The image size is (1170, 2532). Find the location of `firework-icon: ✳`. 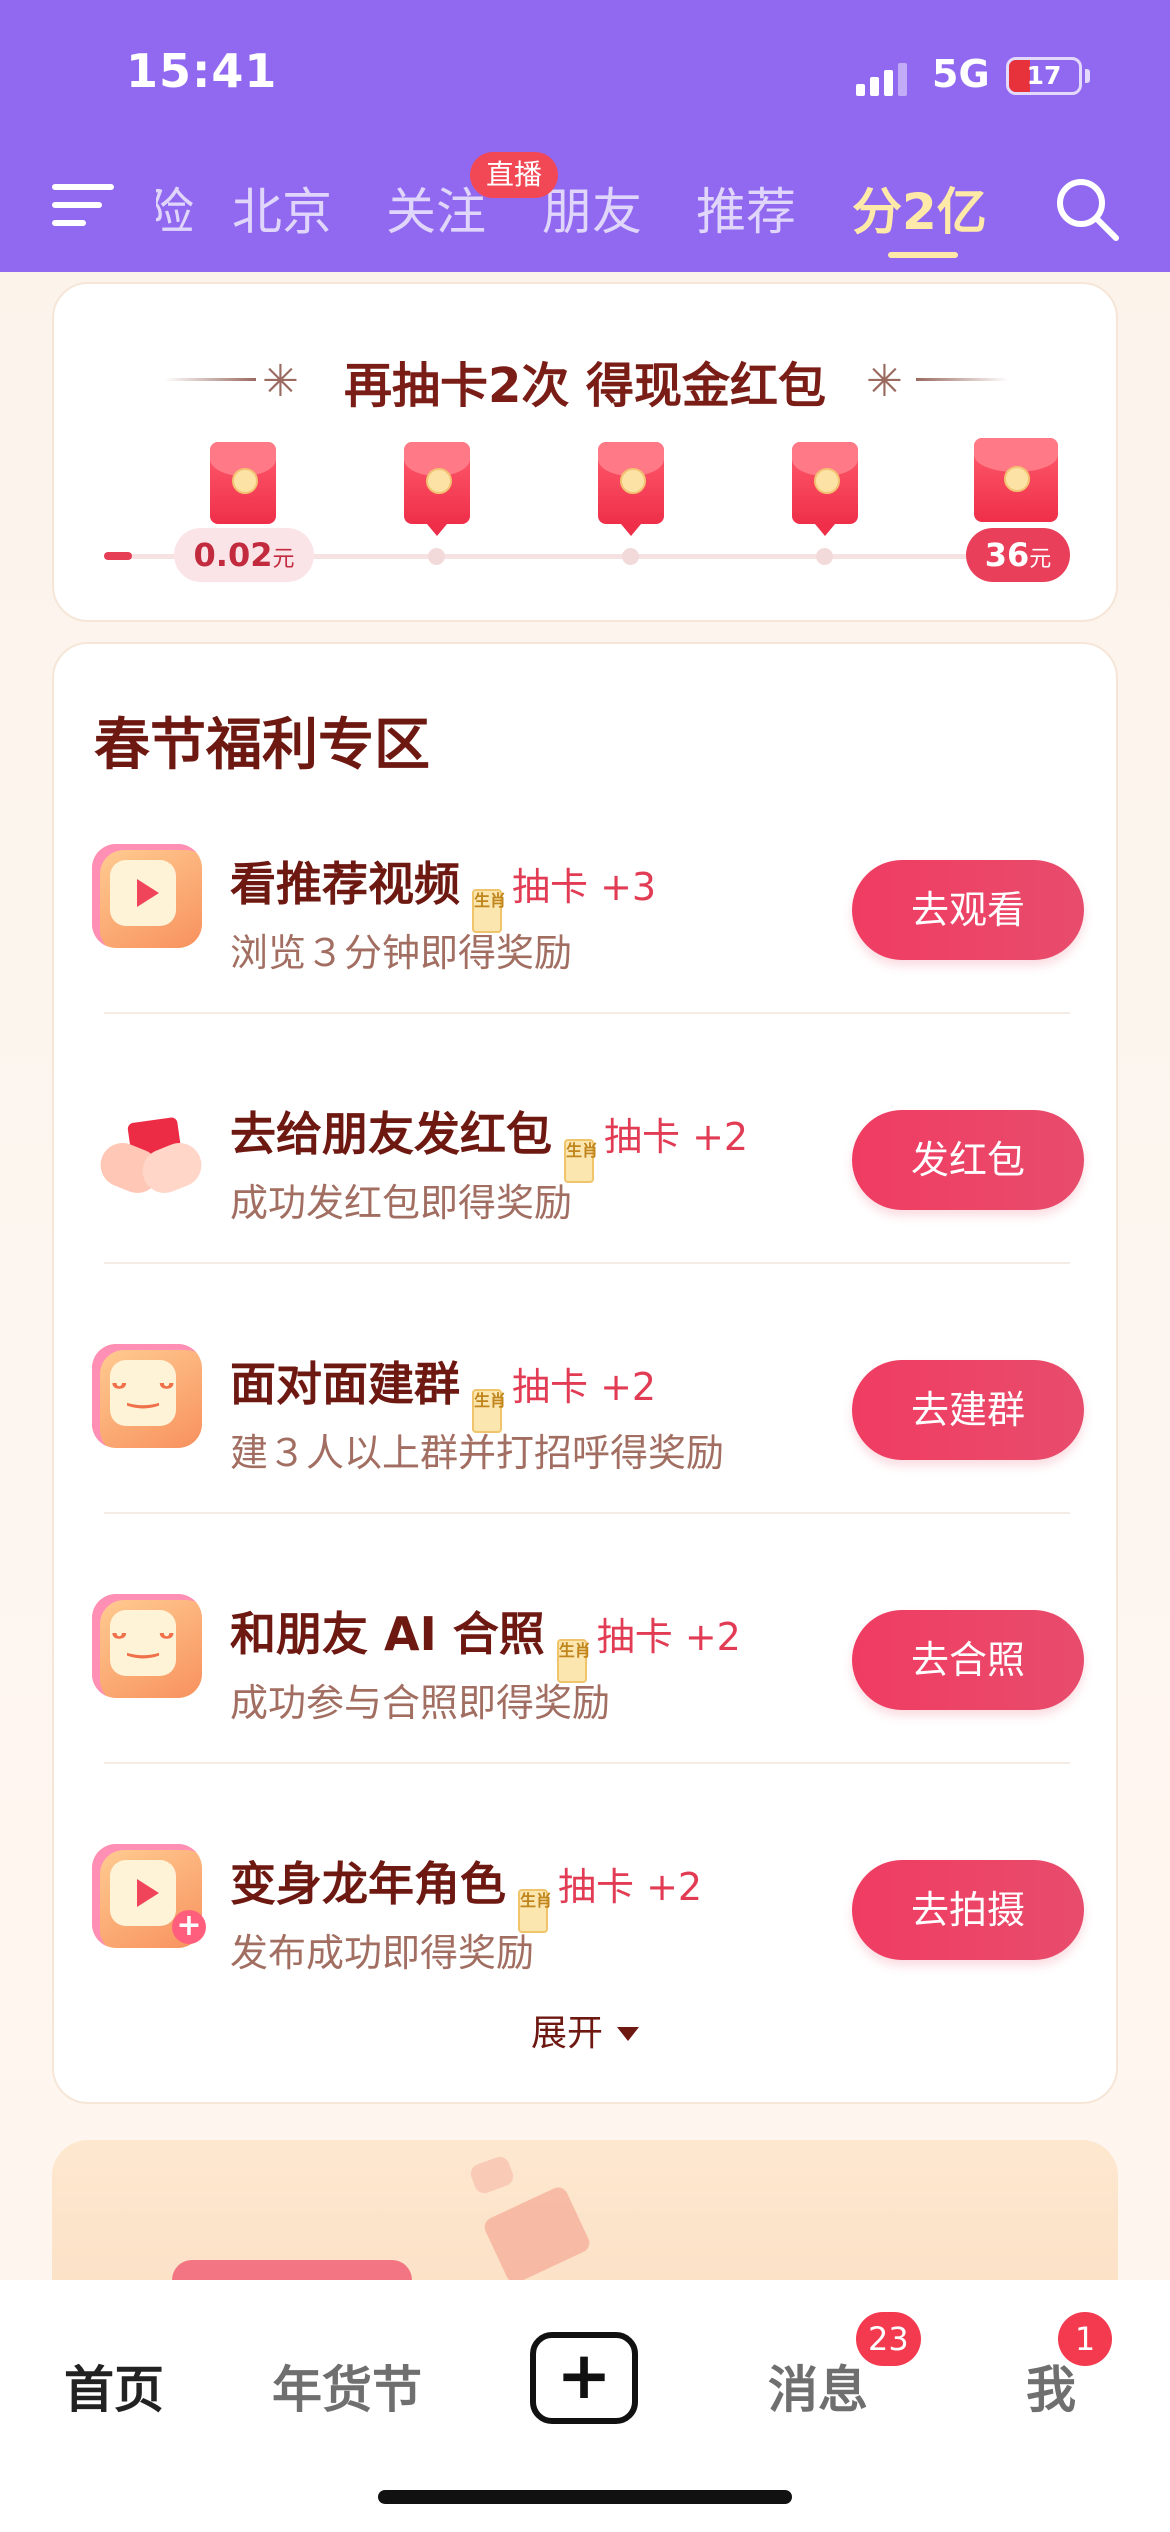

firework-icon: ✳ is located at coordinates (884, 381).